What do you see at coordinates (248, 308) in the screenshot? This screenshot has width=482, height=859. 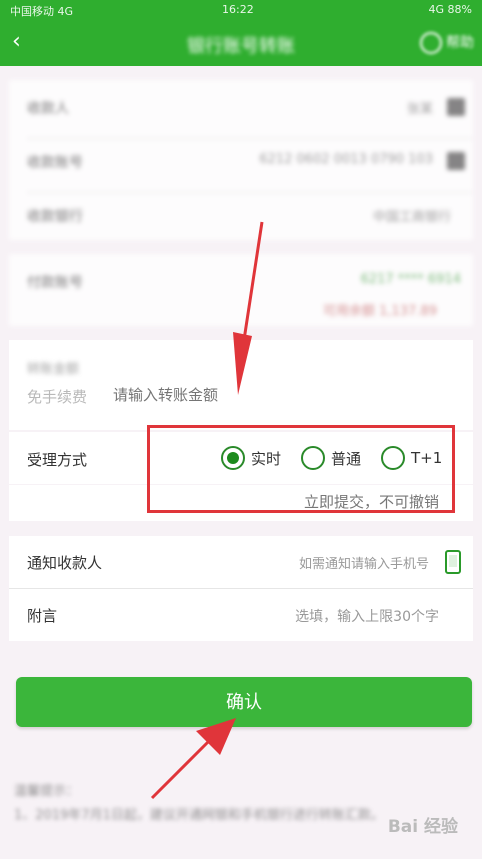 I see `arrow-to-options` at bounding box center [248, 308].